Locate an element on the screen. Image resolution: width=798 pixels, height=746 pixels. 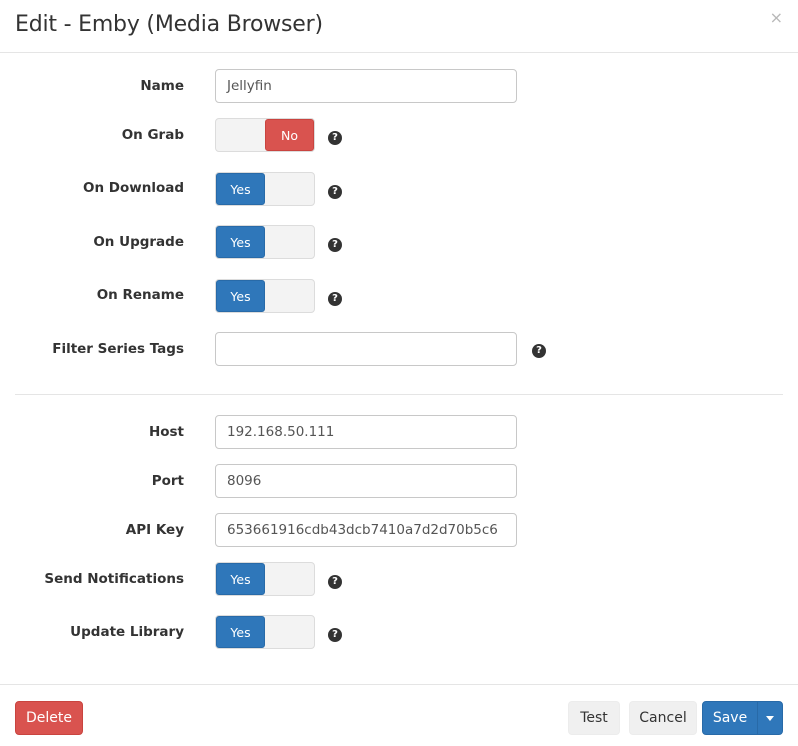
modal-footer: Delete Test Cancel Save is located at coordinates (399, 715).